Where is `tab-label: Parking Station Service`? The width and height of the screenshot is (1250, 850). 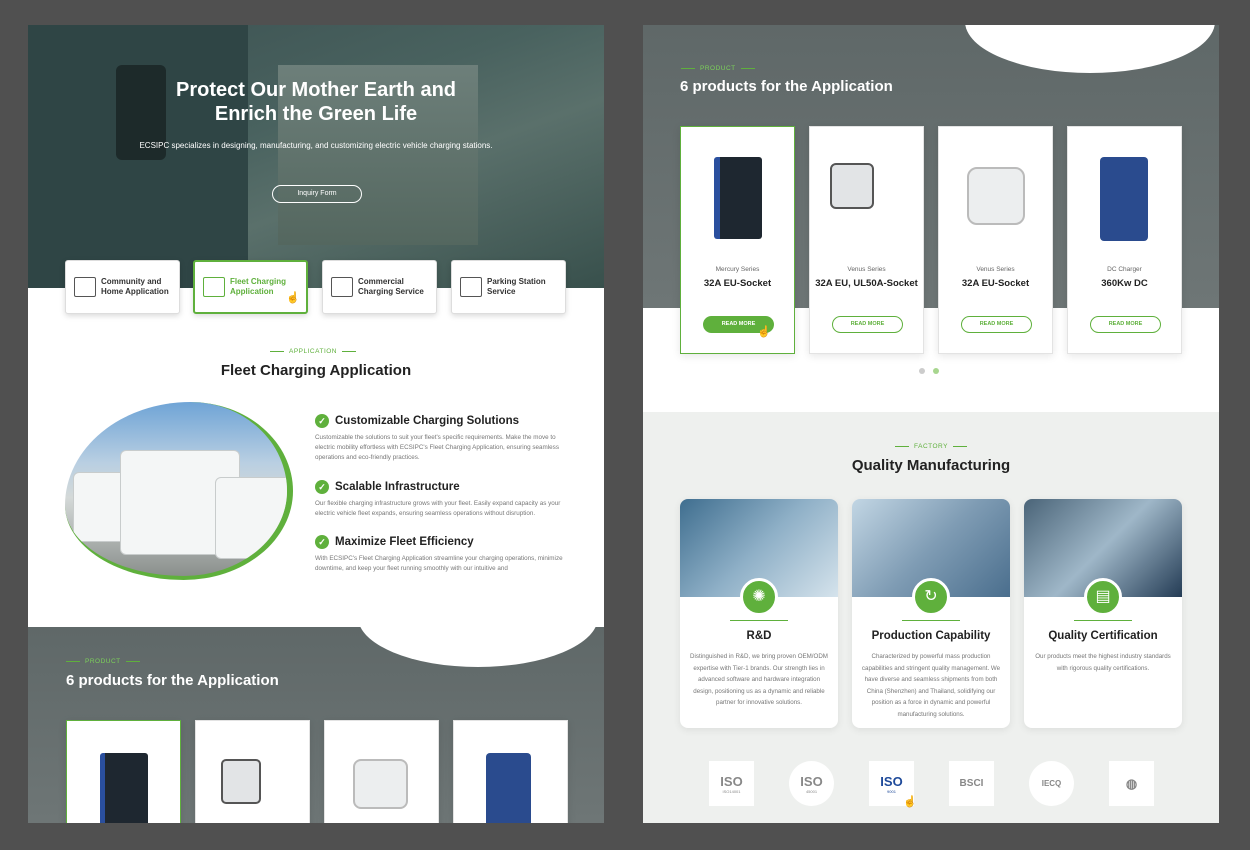 tab-label: Parking Station Service is located at coordinates (516, 286).